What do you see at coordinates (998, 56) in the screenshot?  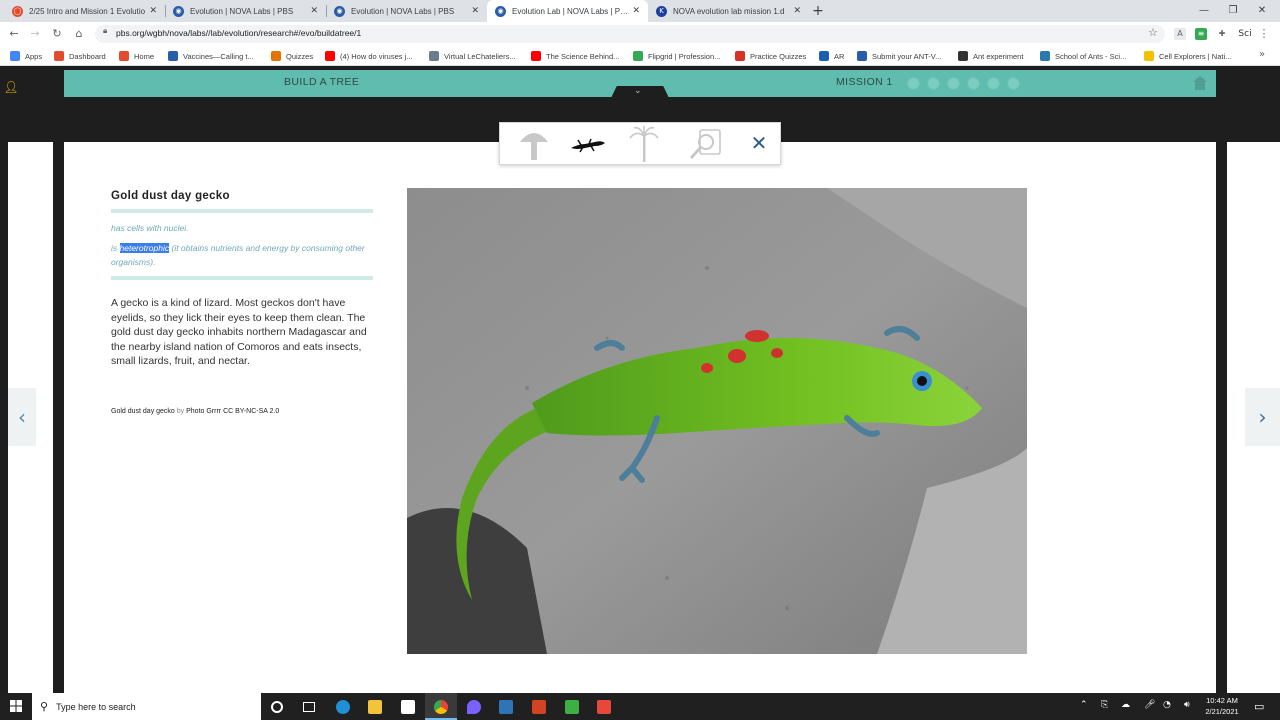 I see `bookmark-label: Ant experiment` at bounding box center [998, 56].